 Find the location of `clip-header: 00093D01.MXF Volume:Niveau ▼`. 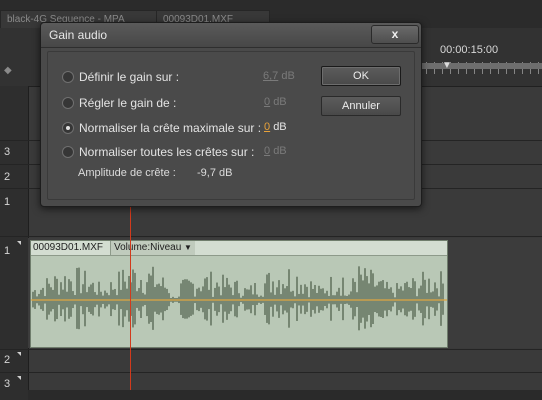

clip-header: 00093D01.MXF Volume:Niveau ▼ is located at coordinates (239, 248).